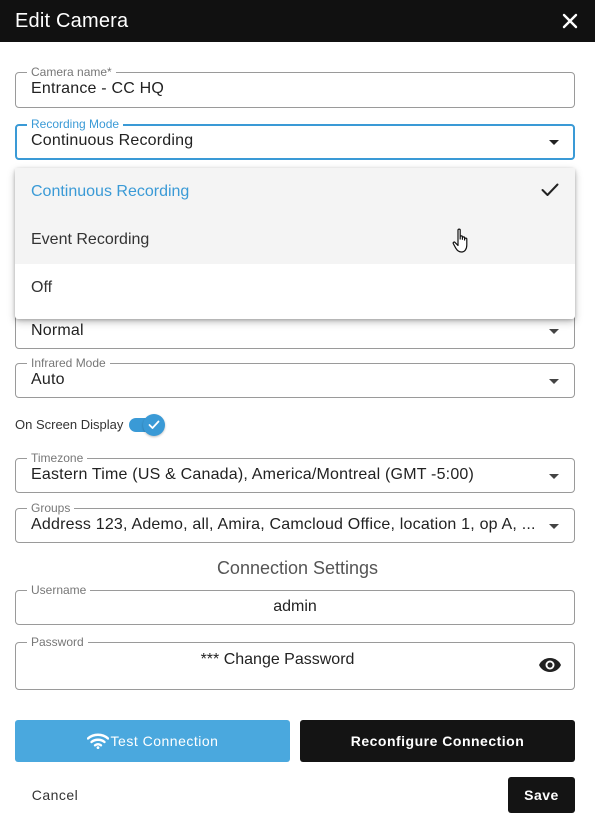  I want to click on camera-name-field: Camera name* Entrance - CC HQ, so click(295, 86).